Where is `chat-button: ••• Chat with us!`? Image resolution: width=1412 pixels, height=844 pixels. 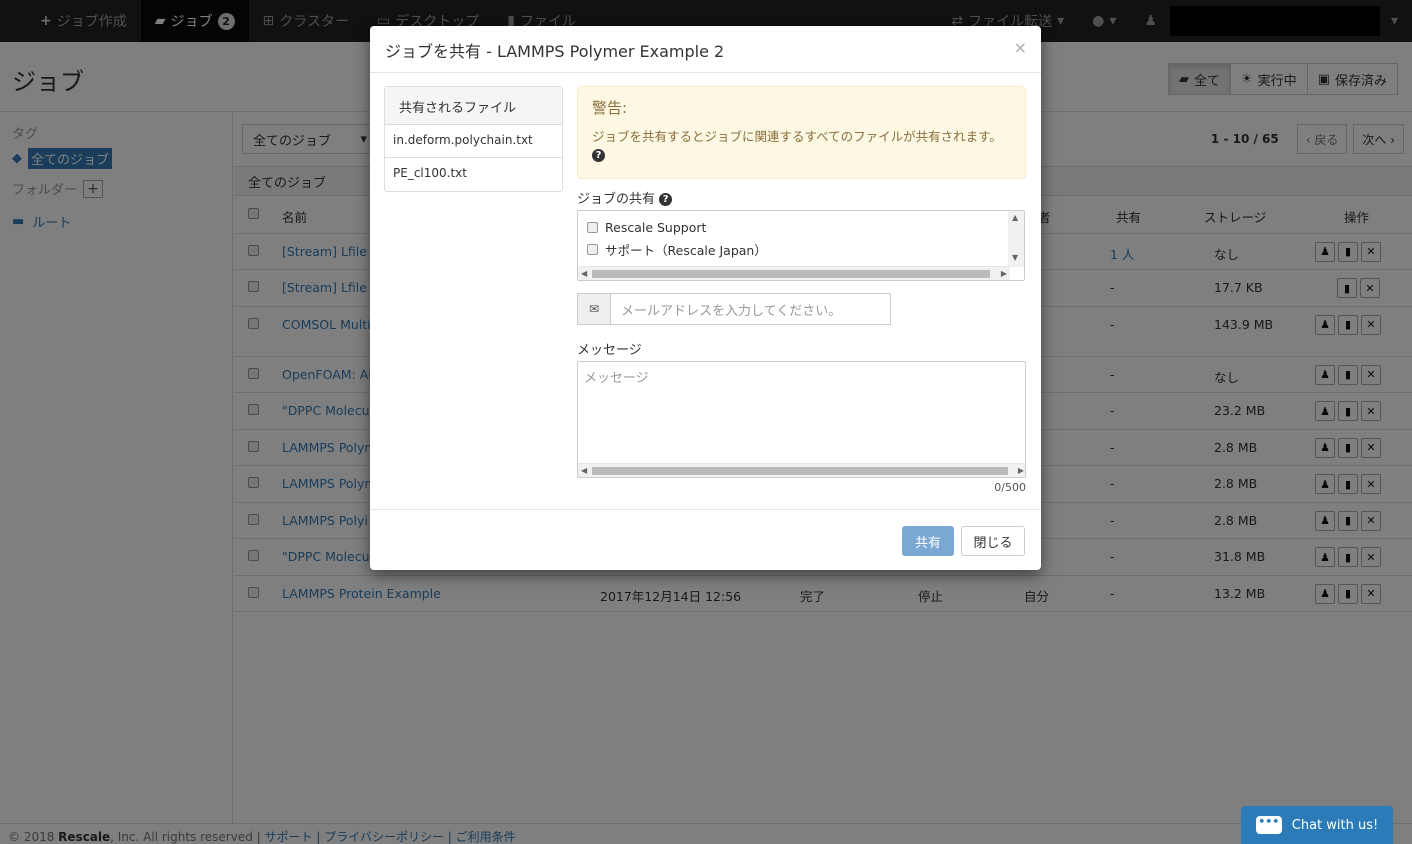 chat-button: ••• Chat with us! is located at coordinates (1317, 825).